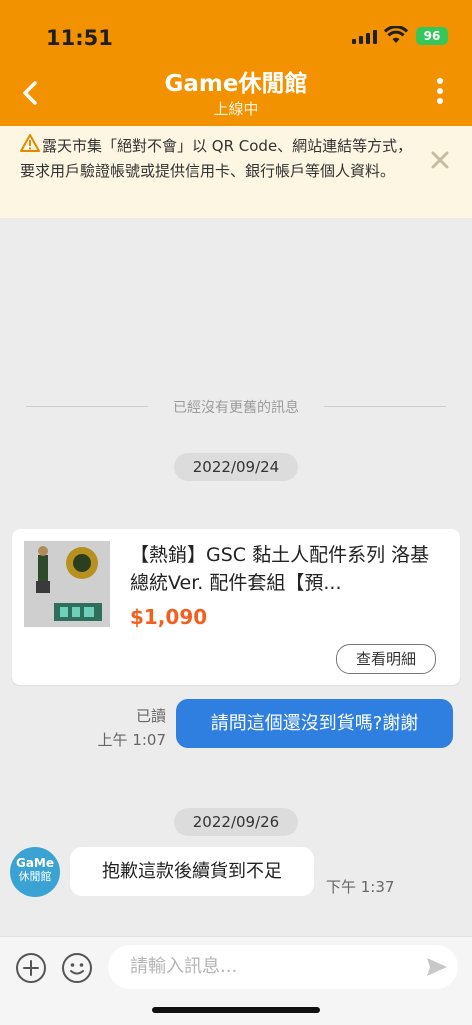 The image size is (472, 1025). What do you see at coordinates (440, 160) in the screenshot?
I see `close-icon` at bounding box center [440, 160].